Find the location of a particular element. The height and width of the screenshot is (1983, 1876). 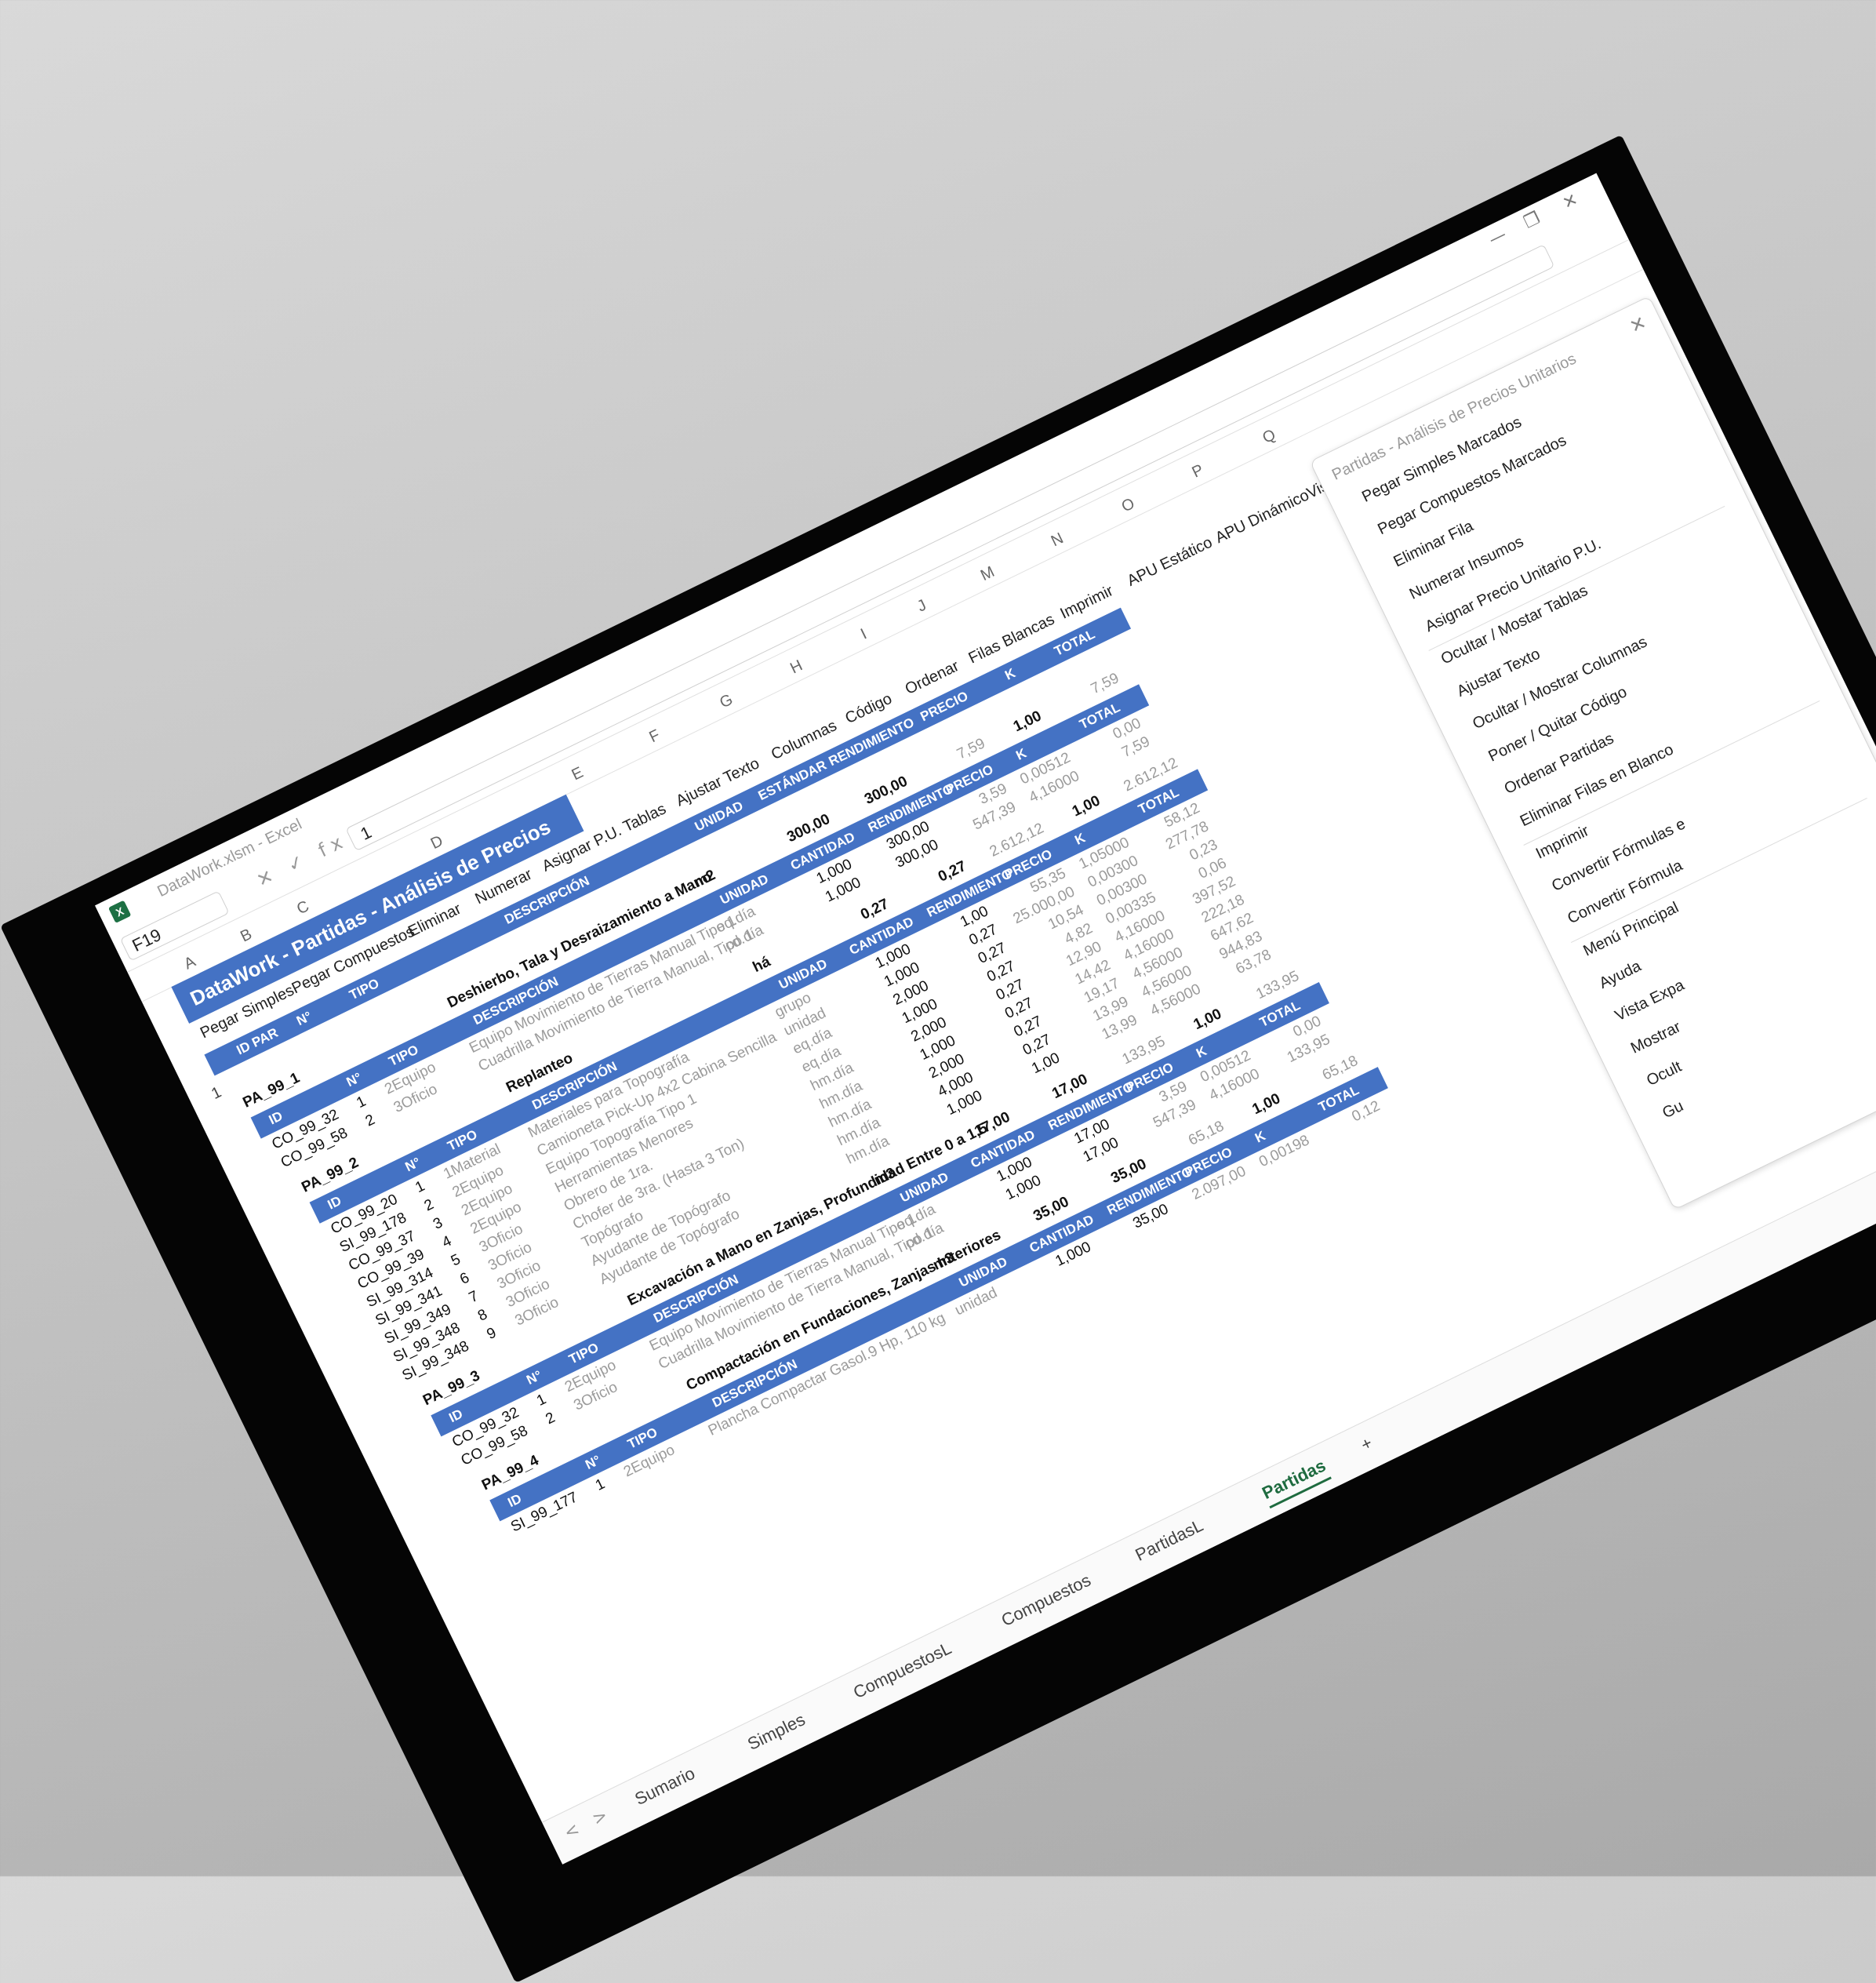

col-n: N is located at coordinates (1058, 540).